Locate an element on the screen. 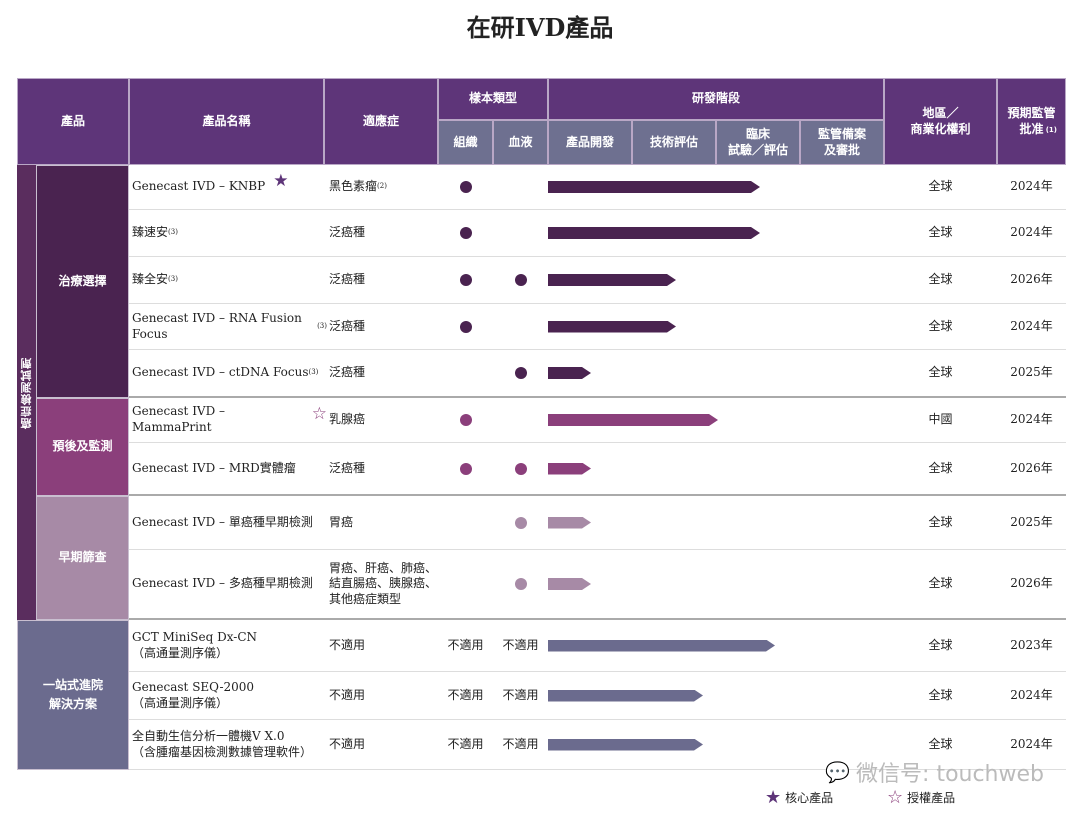 The image size is (1080, 817). vertical-label-cancer-tests: 癌症檢測試劑 is located at coordinates (26, 392).